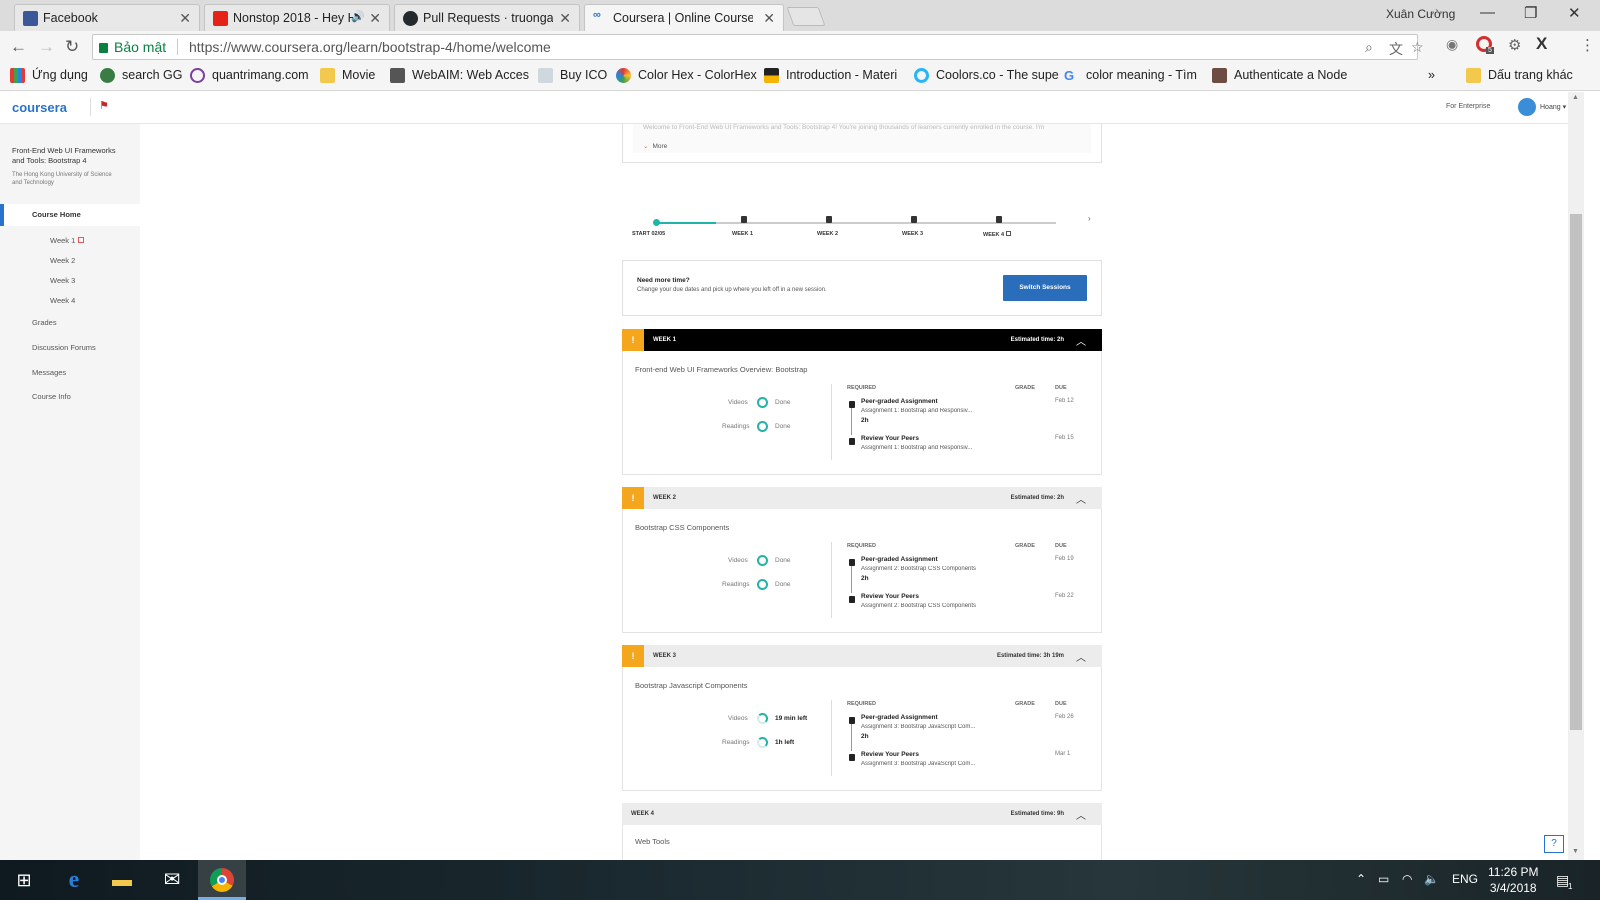 The height and width of the screenshot is (900, 1600). I want to click on timeline-label: WEEK 4, so click(997, 234).